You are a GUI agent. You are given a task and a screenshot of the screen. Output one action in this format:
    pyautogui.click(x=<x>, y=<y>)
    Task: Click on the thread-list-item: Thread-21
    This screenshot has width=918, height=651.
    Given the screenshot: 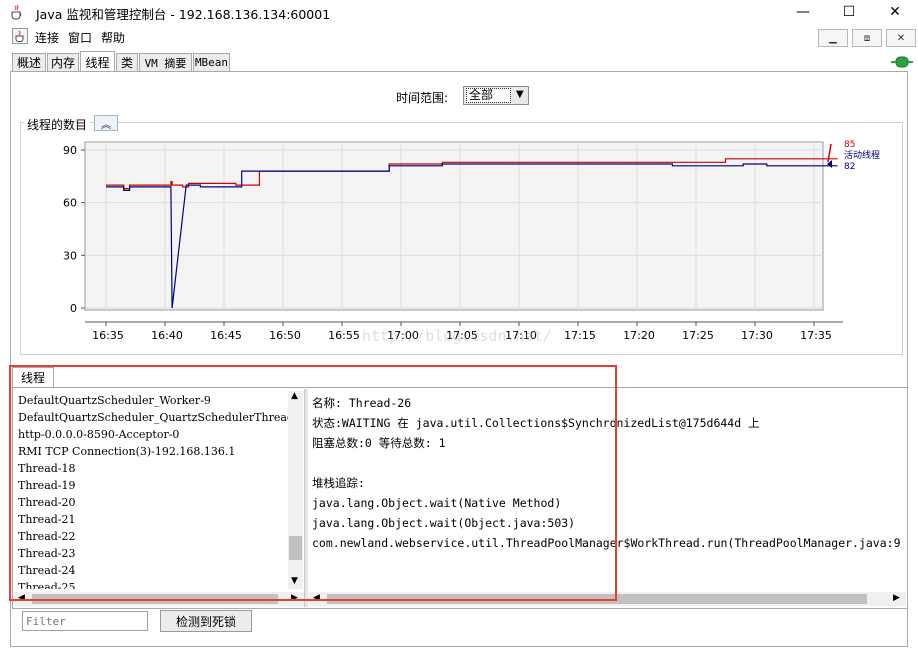 What is the action you would take?
    pyautogui.click(x=153, y=519)
    